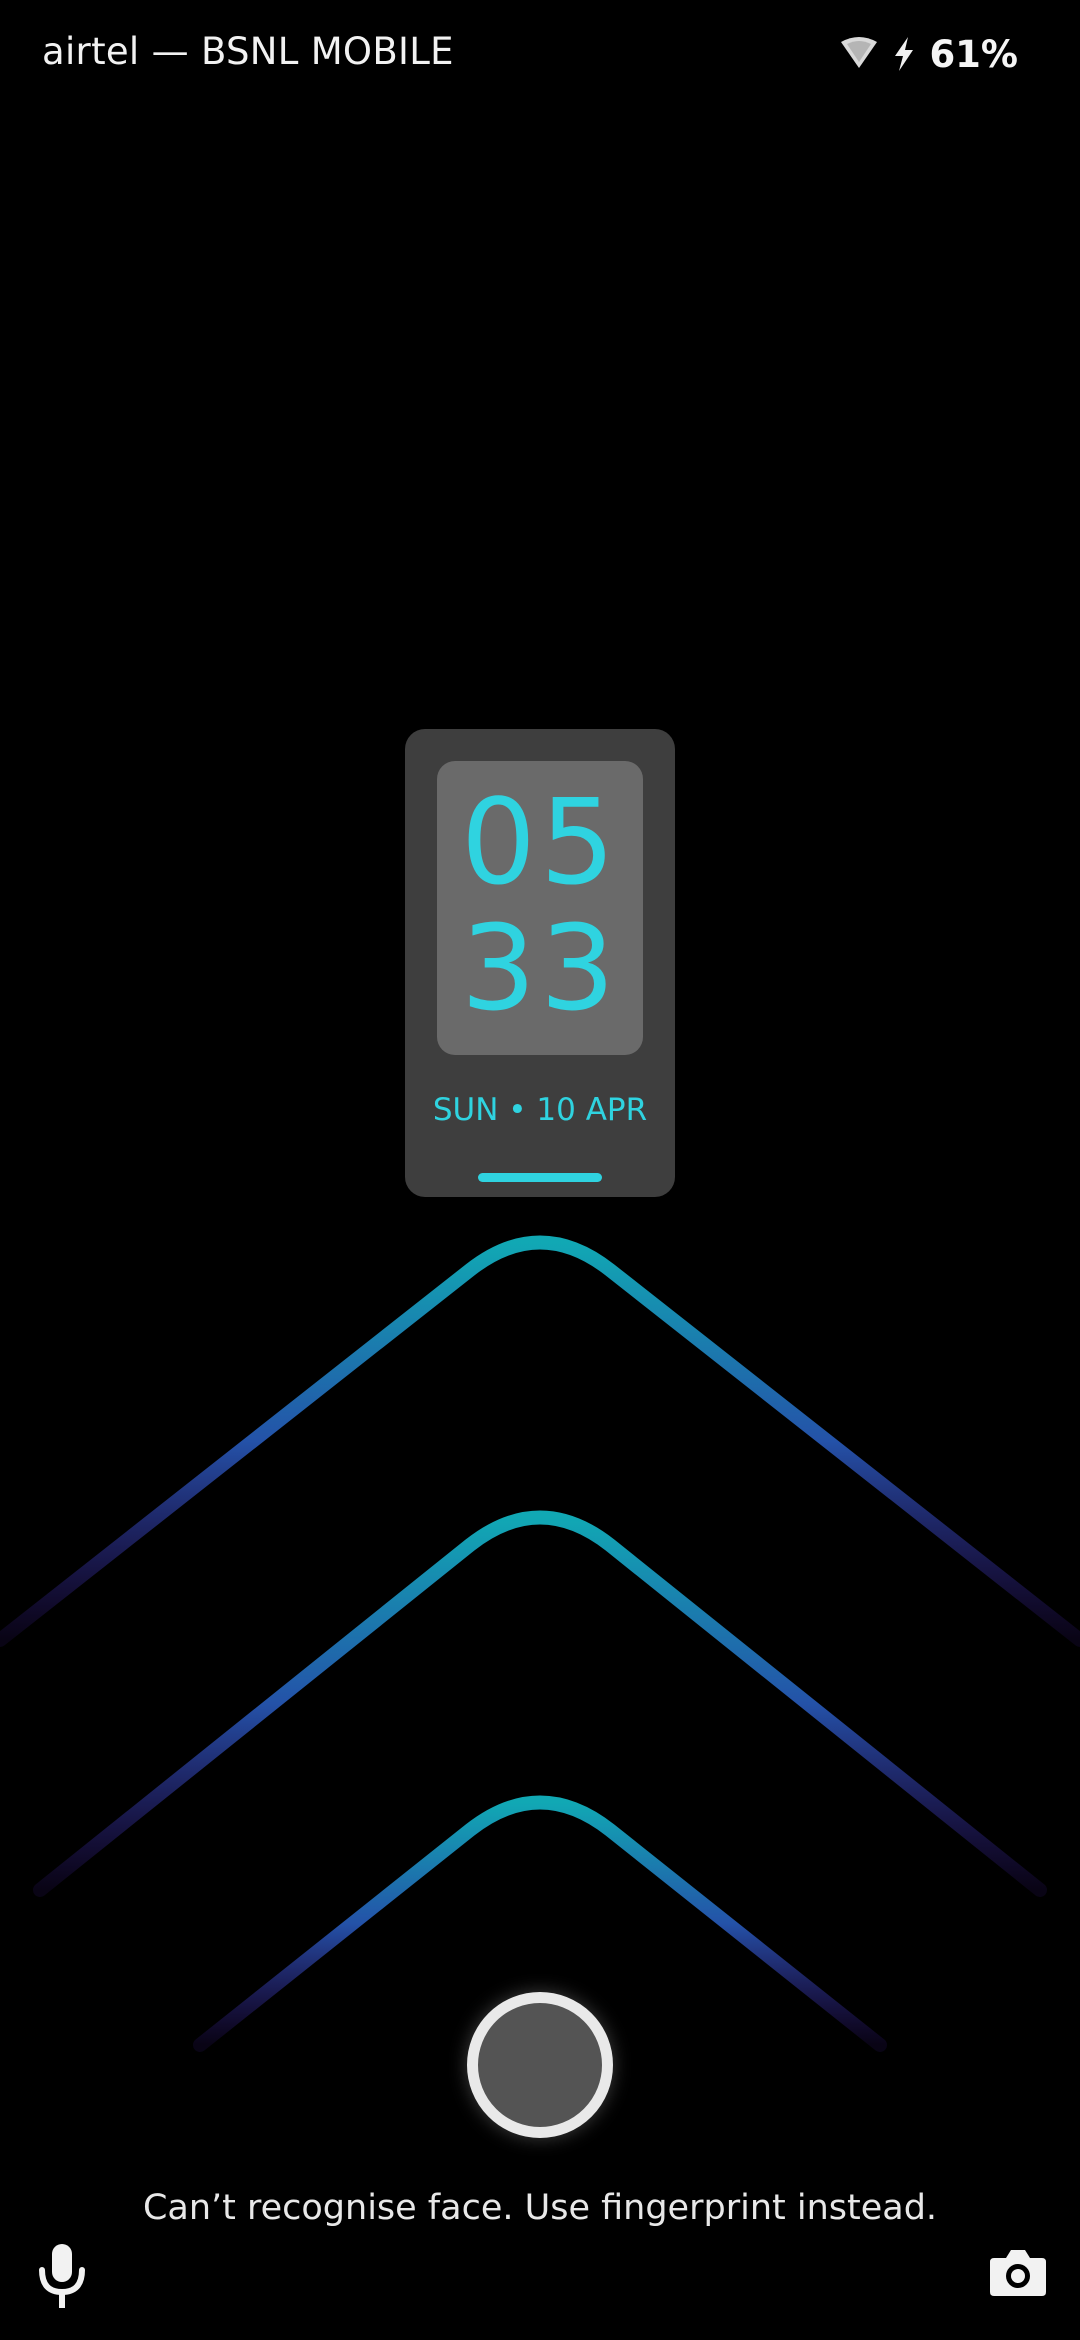 Image resolution: width=1080 pixels, height=2340 pixels. What do you see at coordinates (540, 55) in the screenshot?
I see `status-bar: airtel — BSNL MOBILE 61%` at bounding box center [540, 55].